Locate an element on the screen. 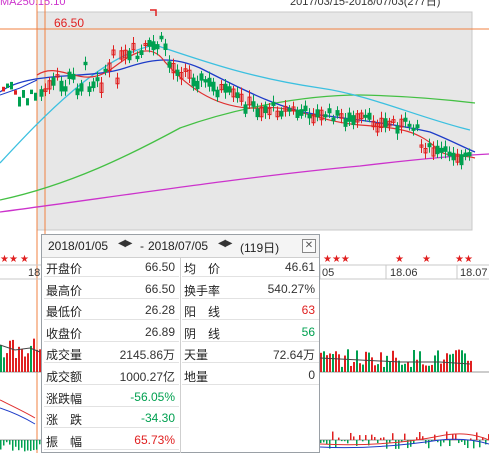  stat-row: 成交量 2145.86万 is located at coordinates (111, 353).